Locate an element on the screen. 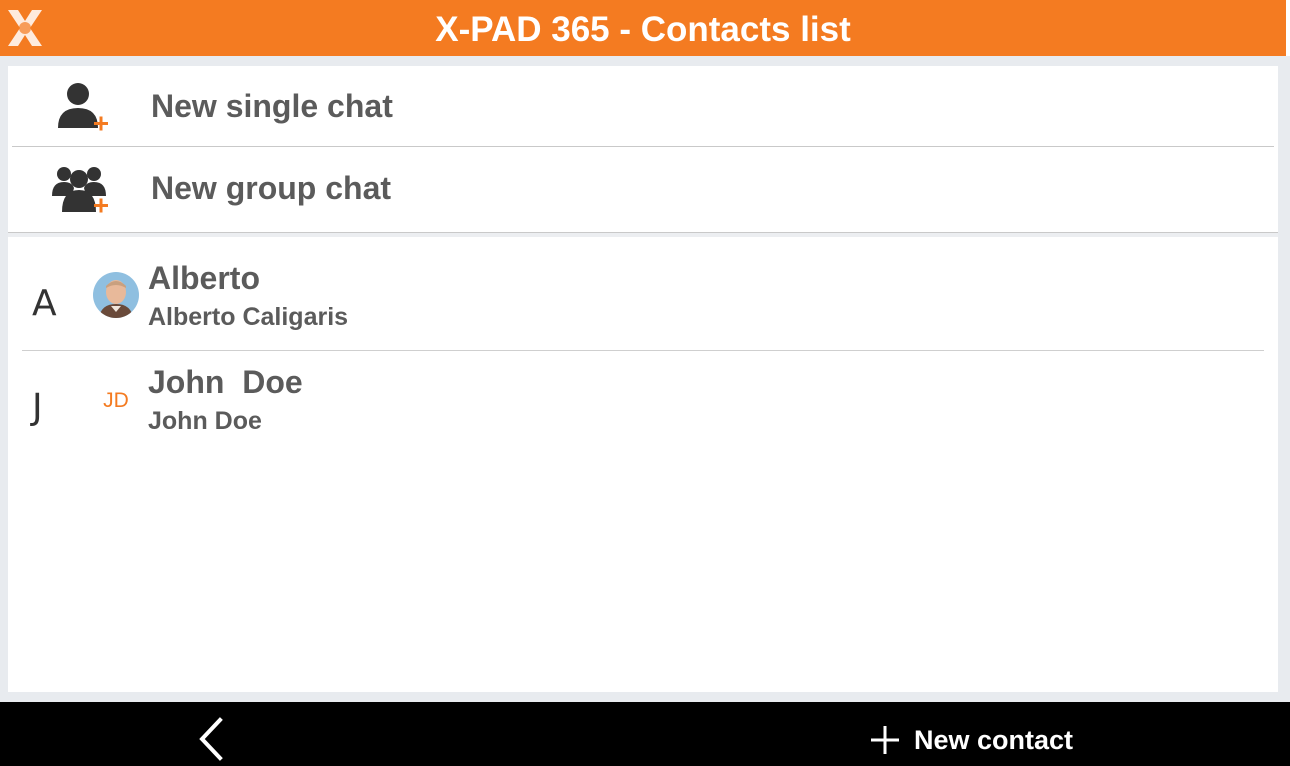  add-group-icon is located at coordinates (80, 190).